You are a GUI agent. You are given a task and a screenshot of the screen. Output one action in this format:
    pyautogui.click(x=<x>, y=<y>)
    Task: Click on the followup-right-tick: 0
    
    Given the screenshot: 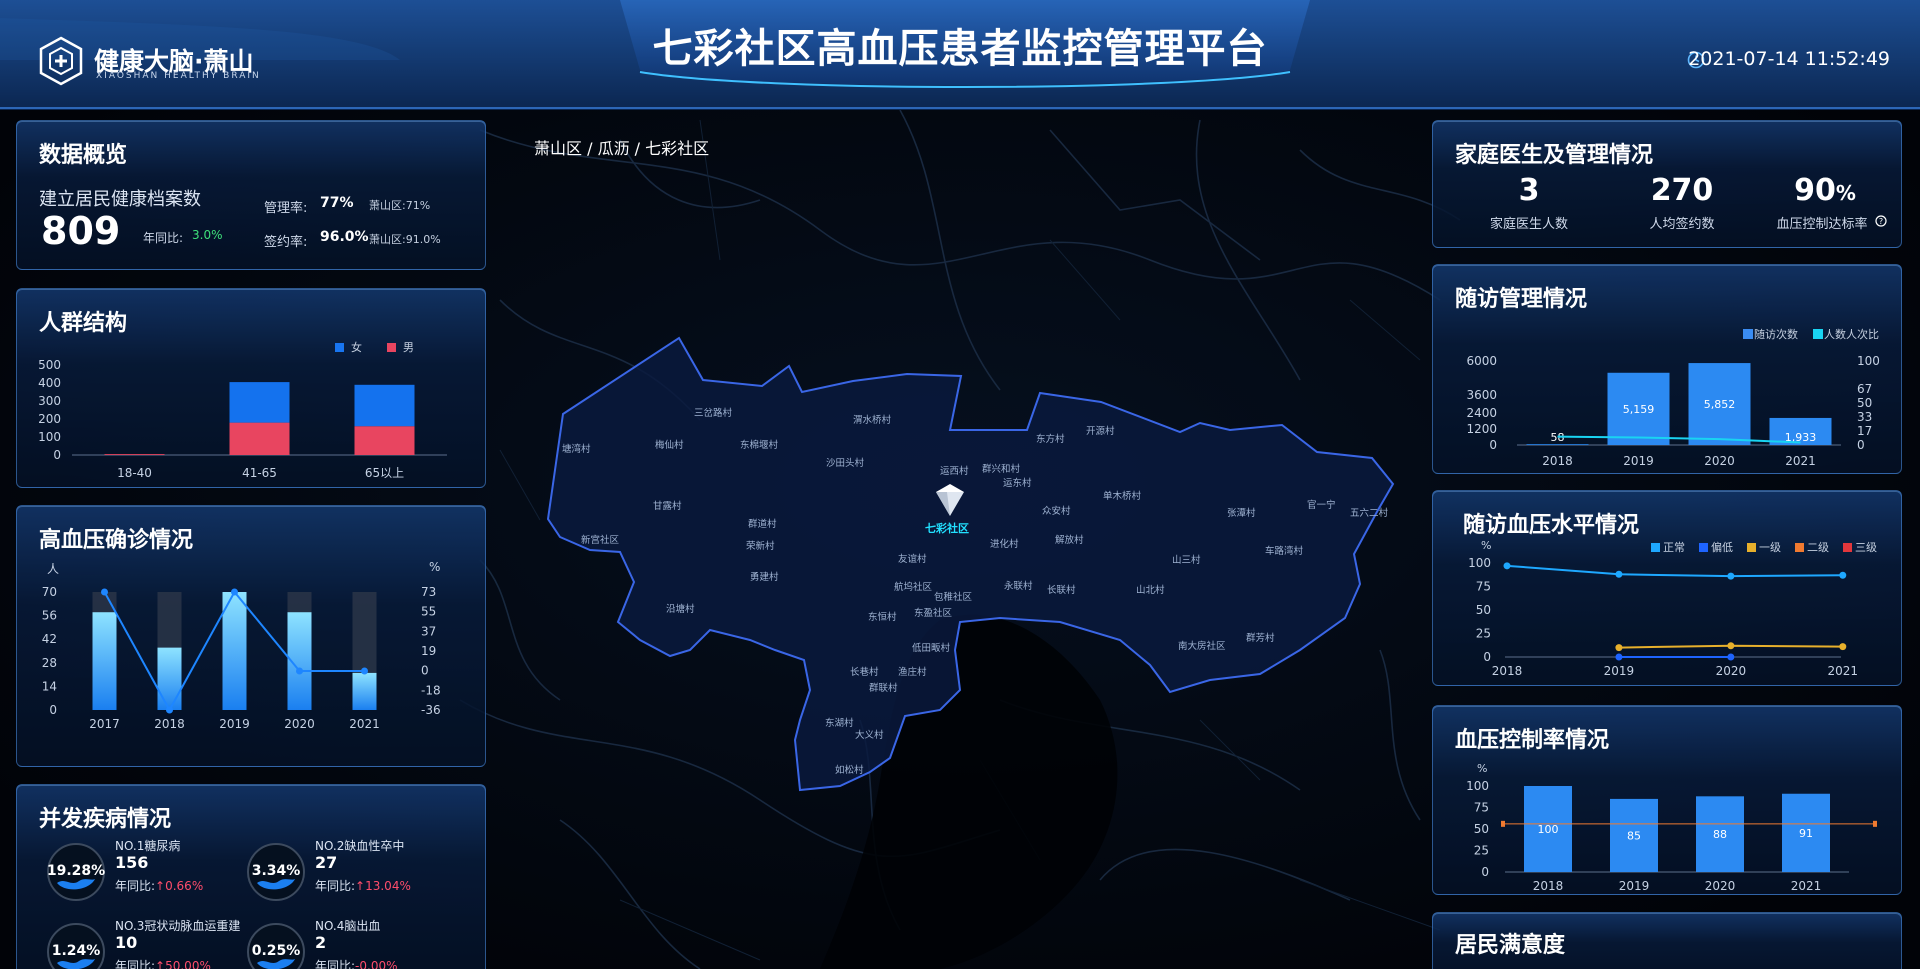 What is the action you would take?
    pyautogui.click(x=1861, y=445)
    